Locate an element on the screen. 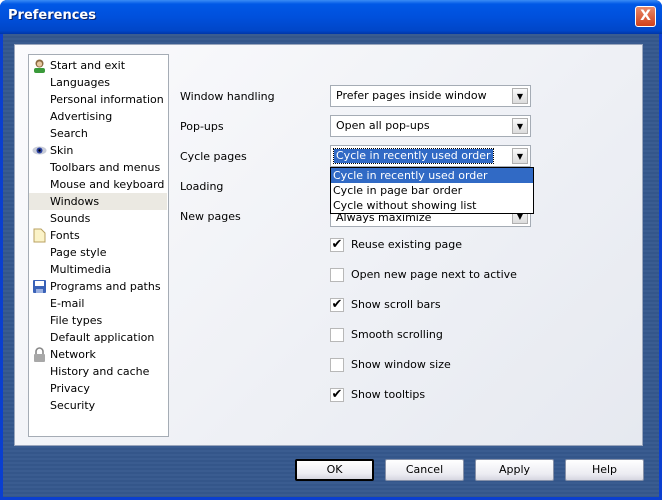 This screenshot has height=500, width=662. sidebar-item-label: Programs and paths is located at coordinates (105, 286).